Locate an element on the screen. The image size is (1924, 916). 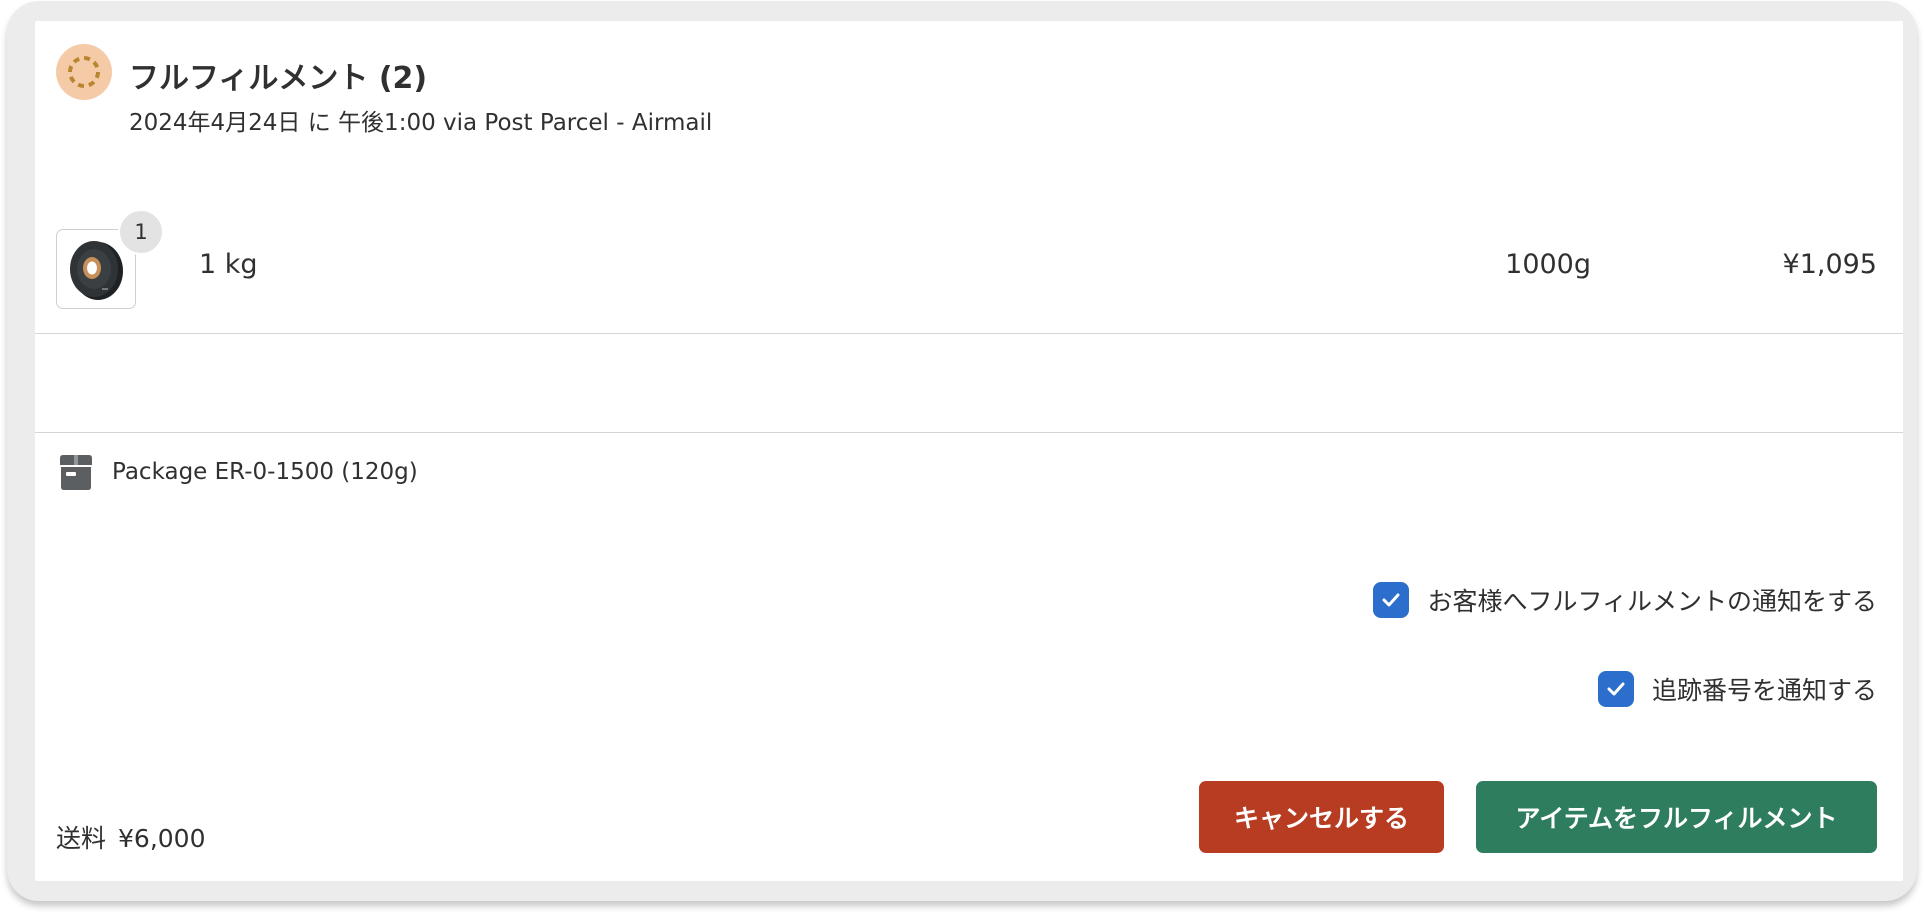
notify-customer-checkbox is located at coordinates (1391, 600).